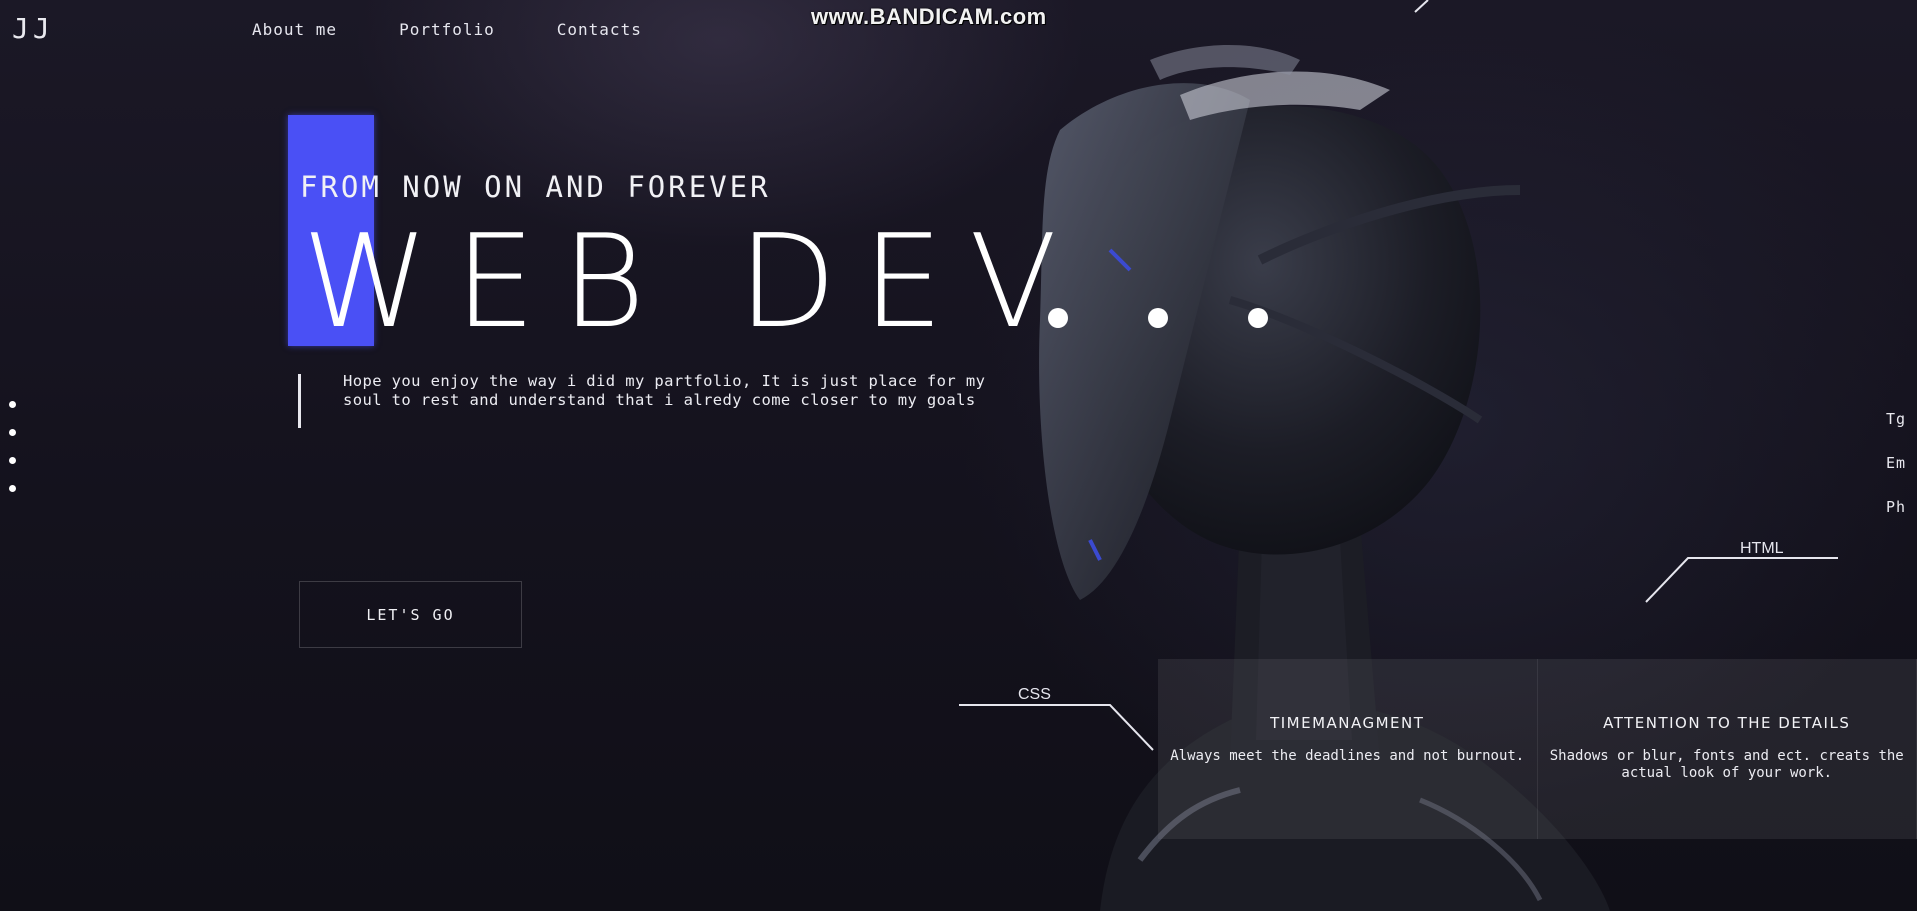 The width and height of the screenshot is (1917, 911). I want to click on skill-label-html: HTML, so click(1762, 548).